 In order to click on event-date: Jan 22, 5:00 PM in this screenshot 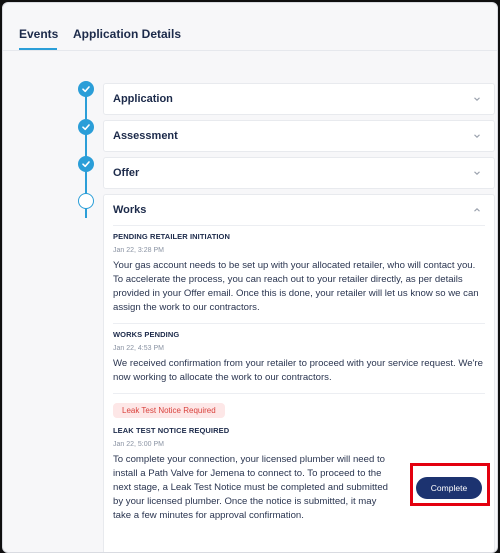, I will do `click(138, 444)`.